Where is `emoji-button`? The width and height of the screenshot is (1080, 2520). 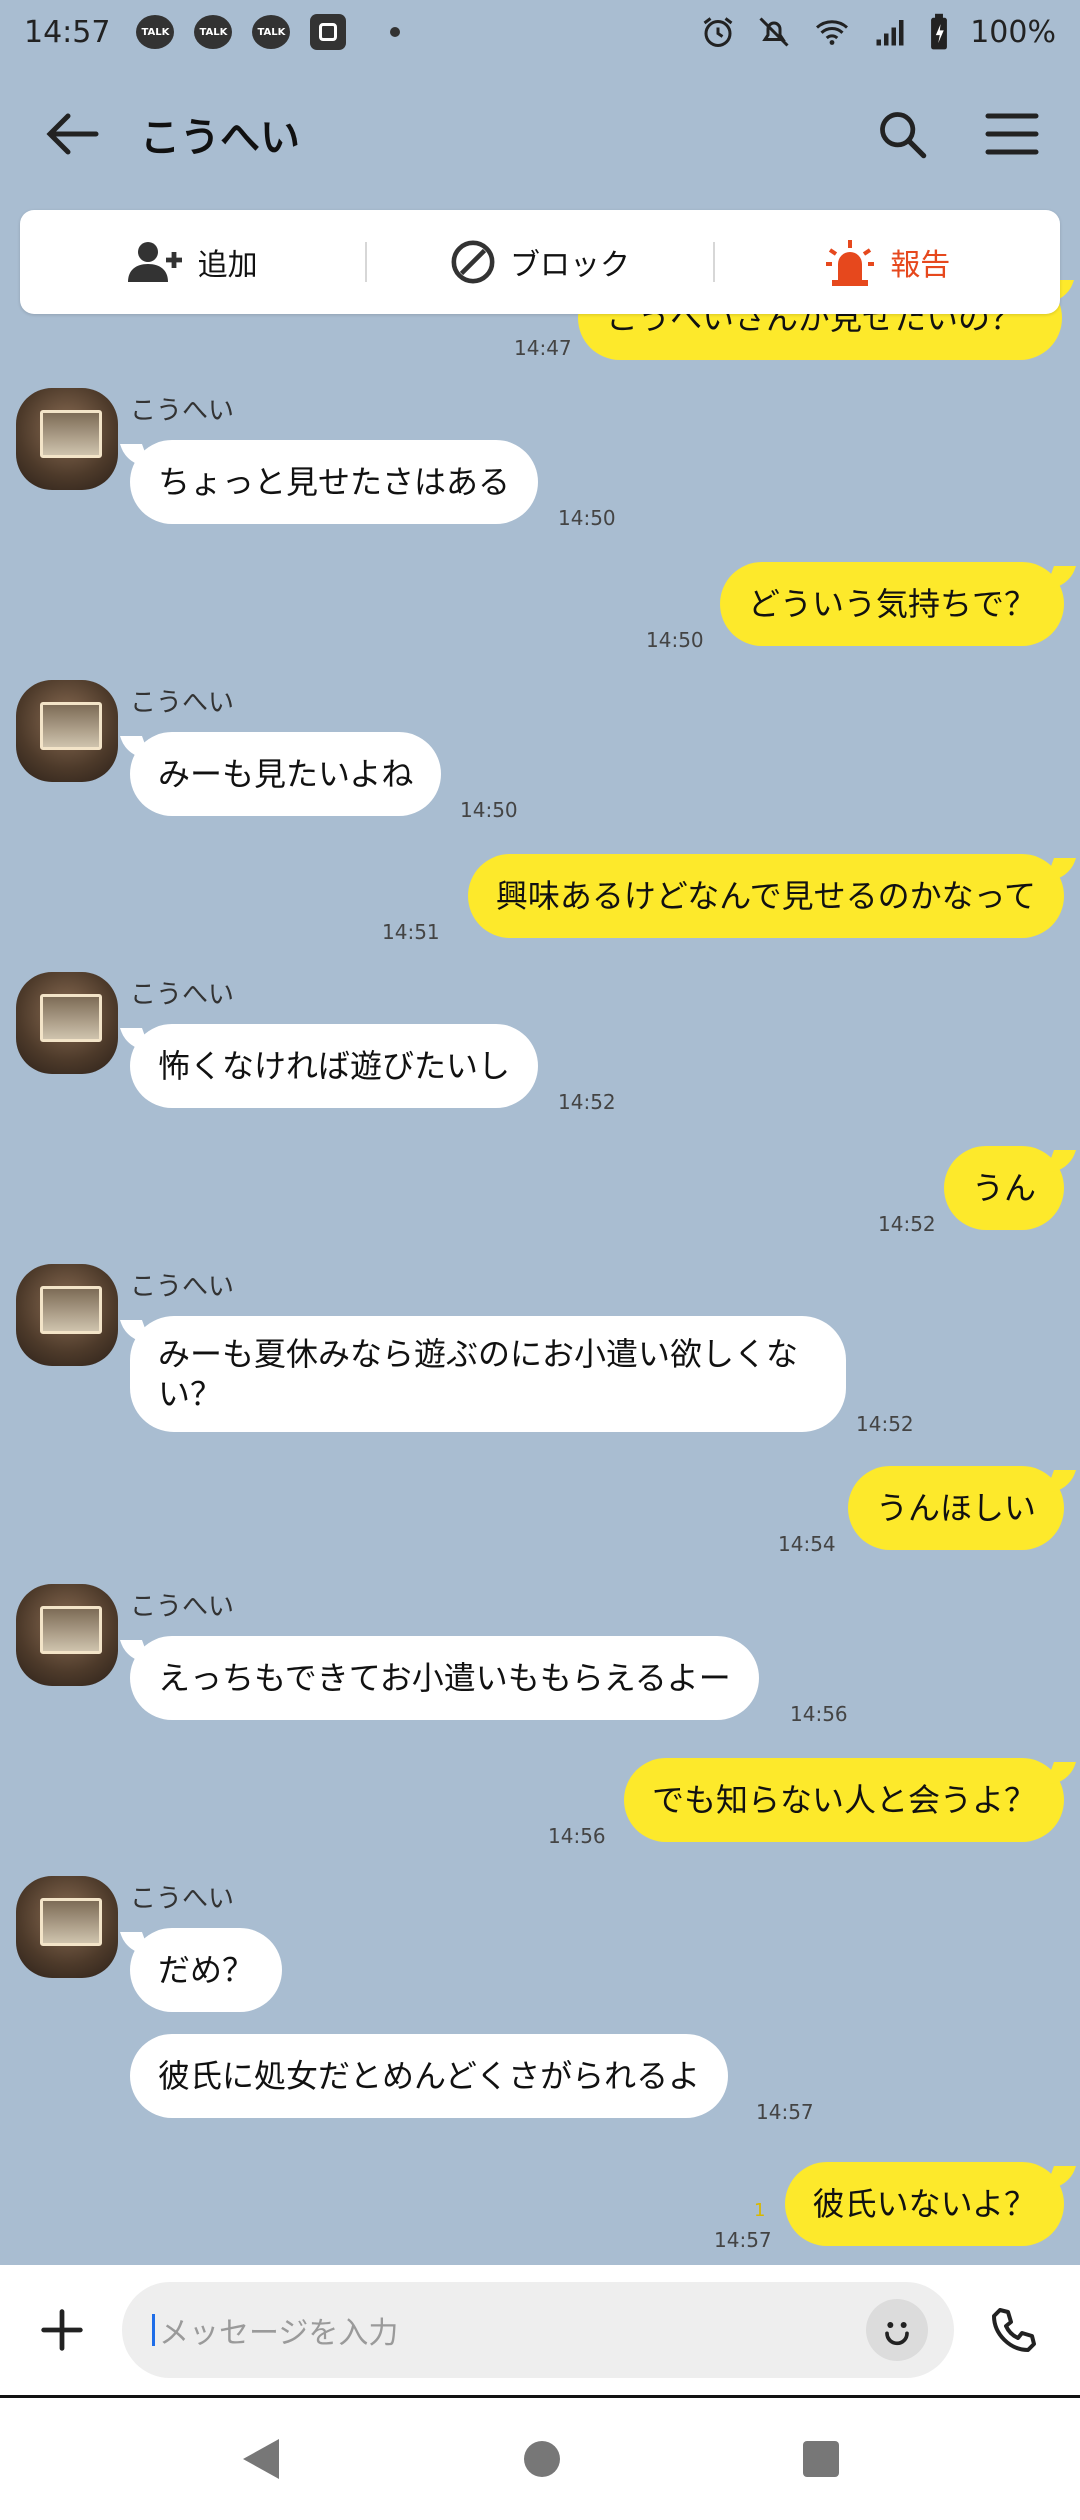
emoji-button is located at coordinates (897, 2330).